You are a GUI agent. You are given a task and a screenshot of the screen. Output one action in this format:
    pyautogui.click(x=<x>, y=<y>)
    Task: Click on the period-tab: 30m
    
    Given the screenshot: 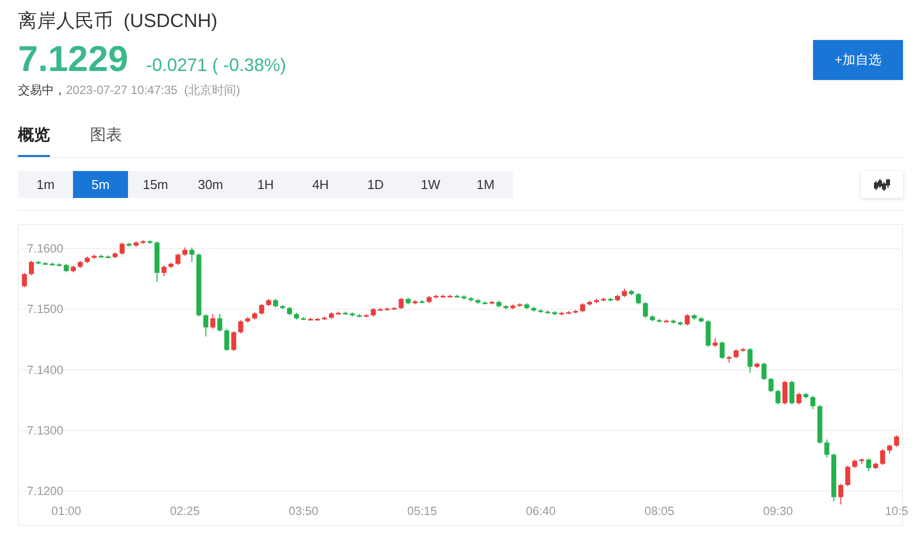 What is the action you would take?
    pyautogui.click(x=210, y=184)
    